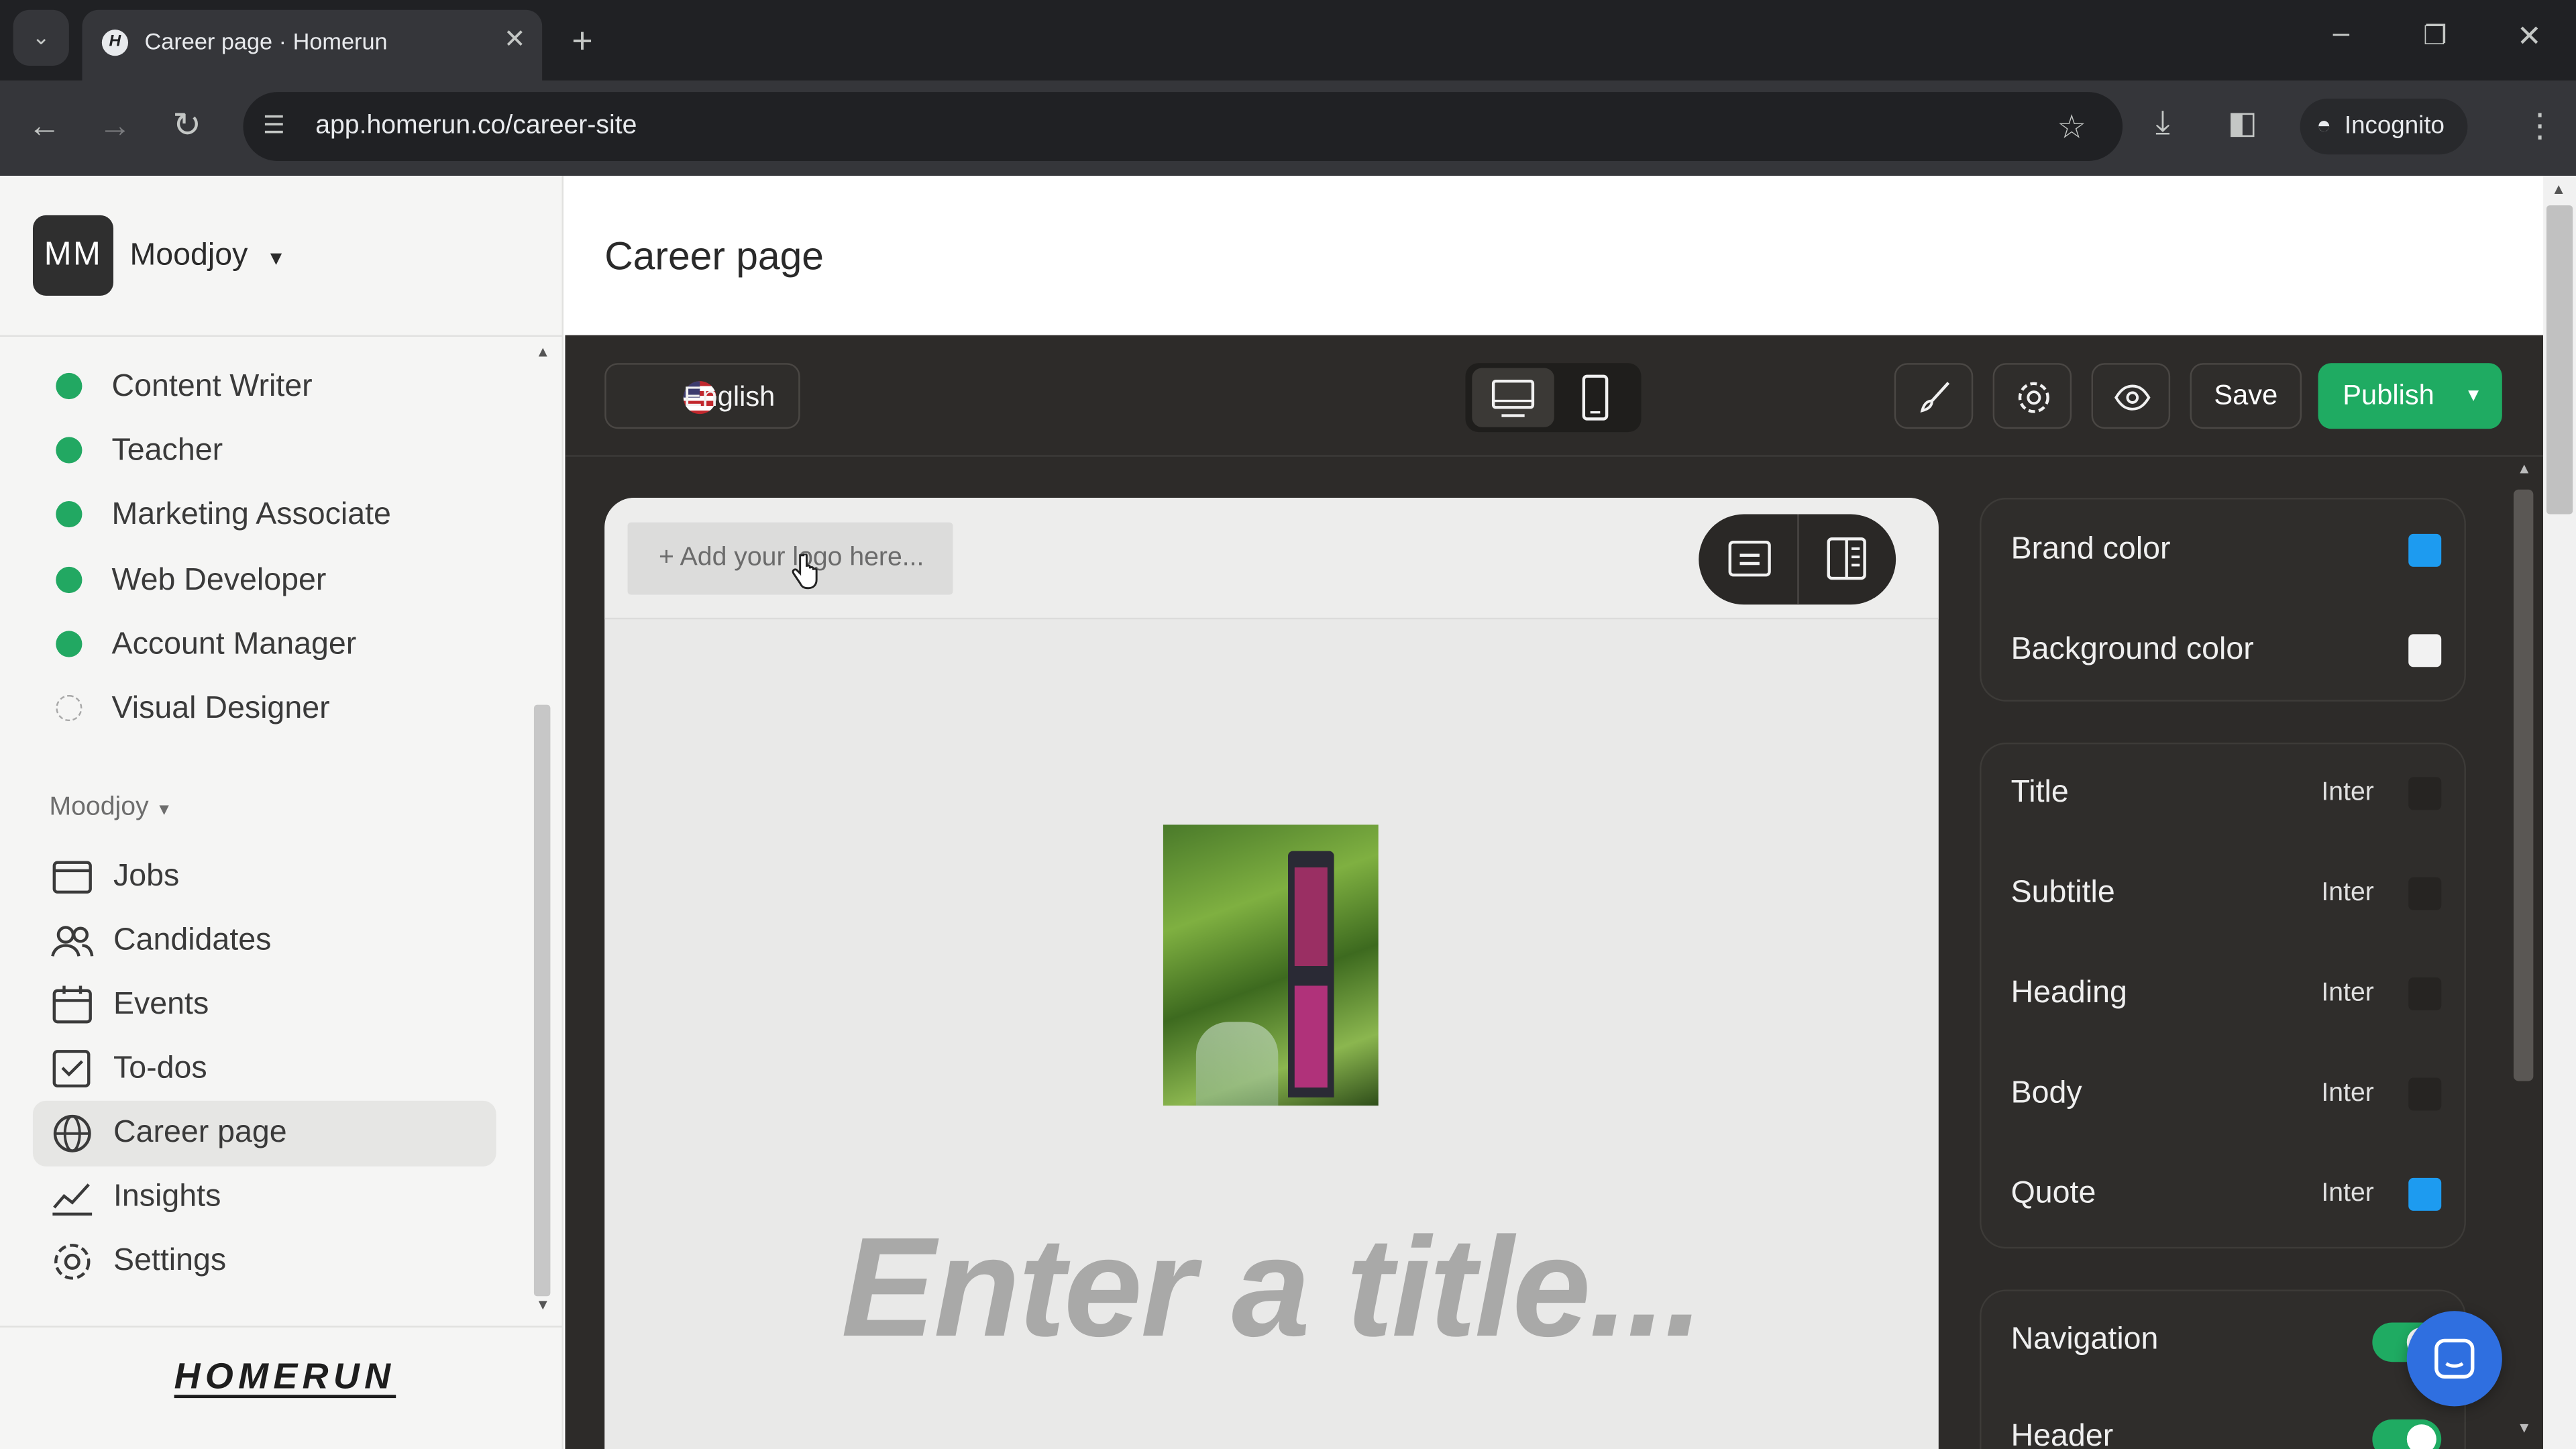 The image size is (2576, 1449). Describe the element at coordinates (2523, 785) in the screenshot. I see `editor-scrollbar-thumb` at that location.